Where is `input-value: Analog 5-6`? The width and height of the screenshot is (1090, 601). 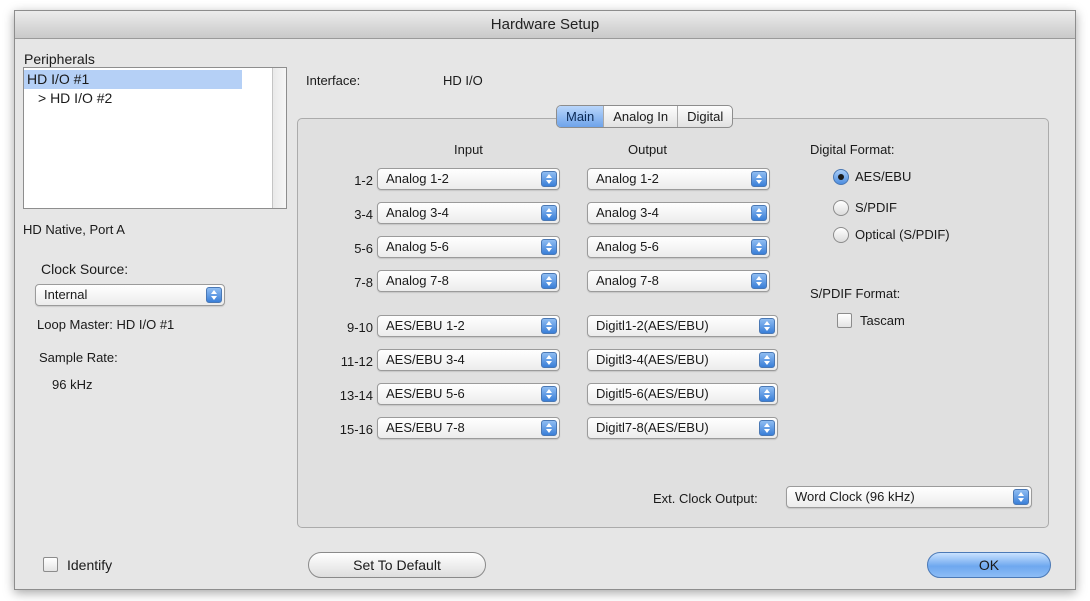
input-value: Analog 5-6 is located at coordinates (417, 246).